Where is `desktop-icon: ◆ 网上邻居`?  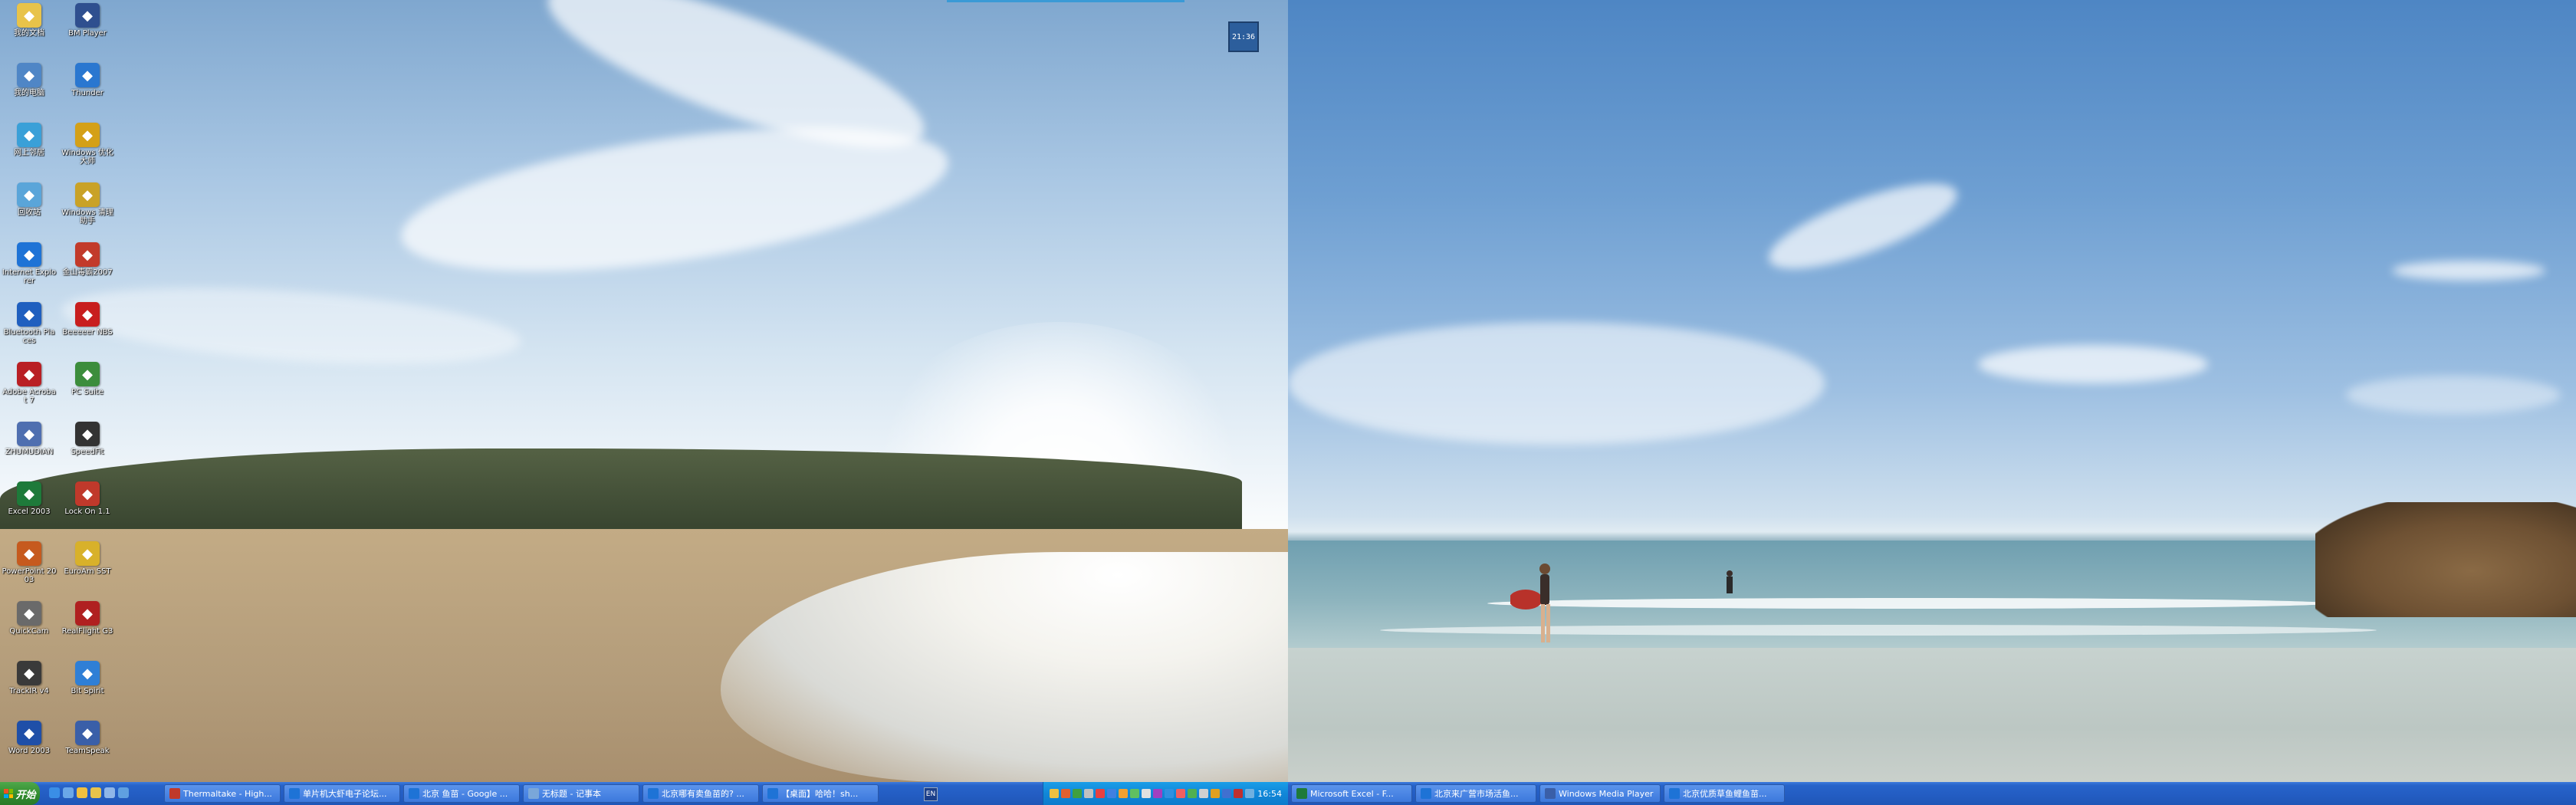
desktop-icon: ◆ 网上邻居 is located at coordinates (30, 140).